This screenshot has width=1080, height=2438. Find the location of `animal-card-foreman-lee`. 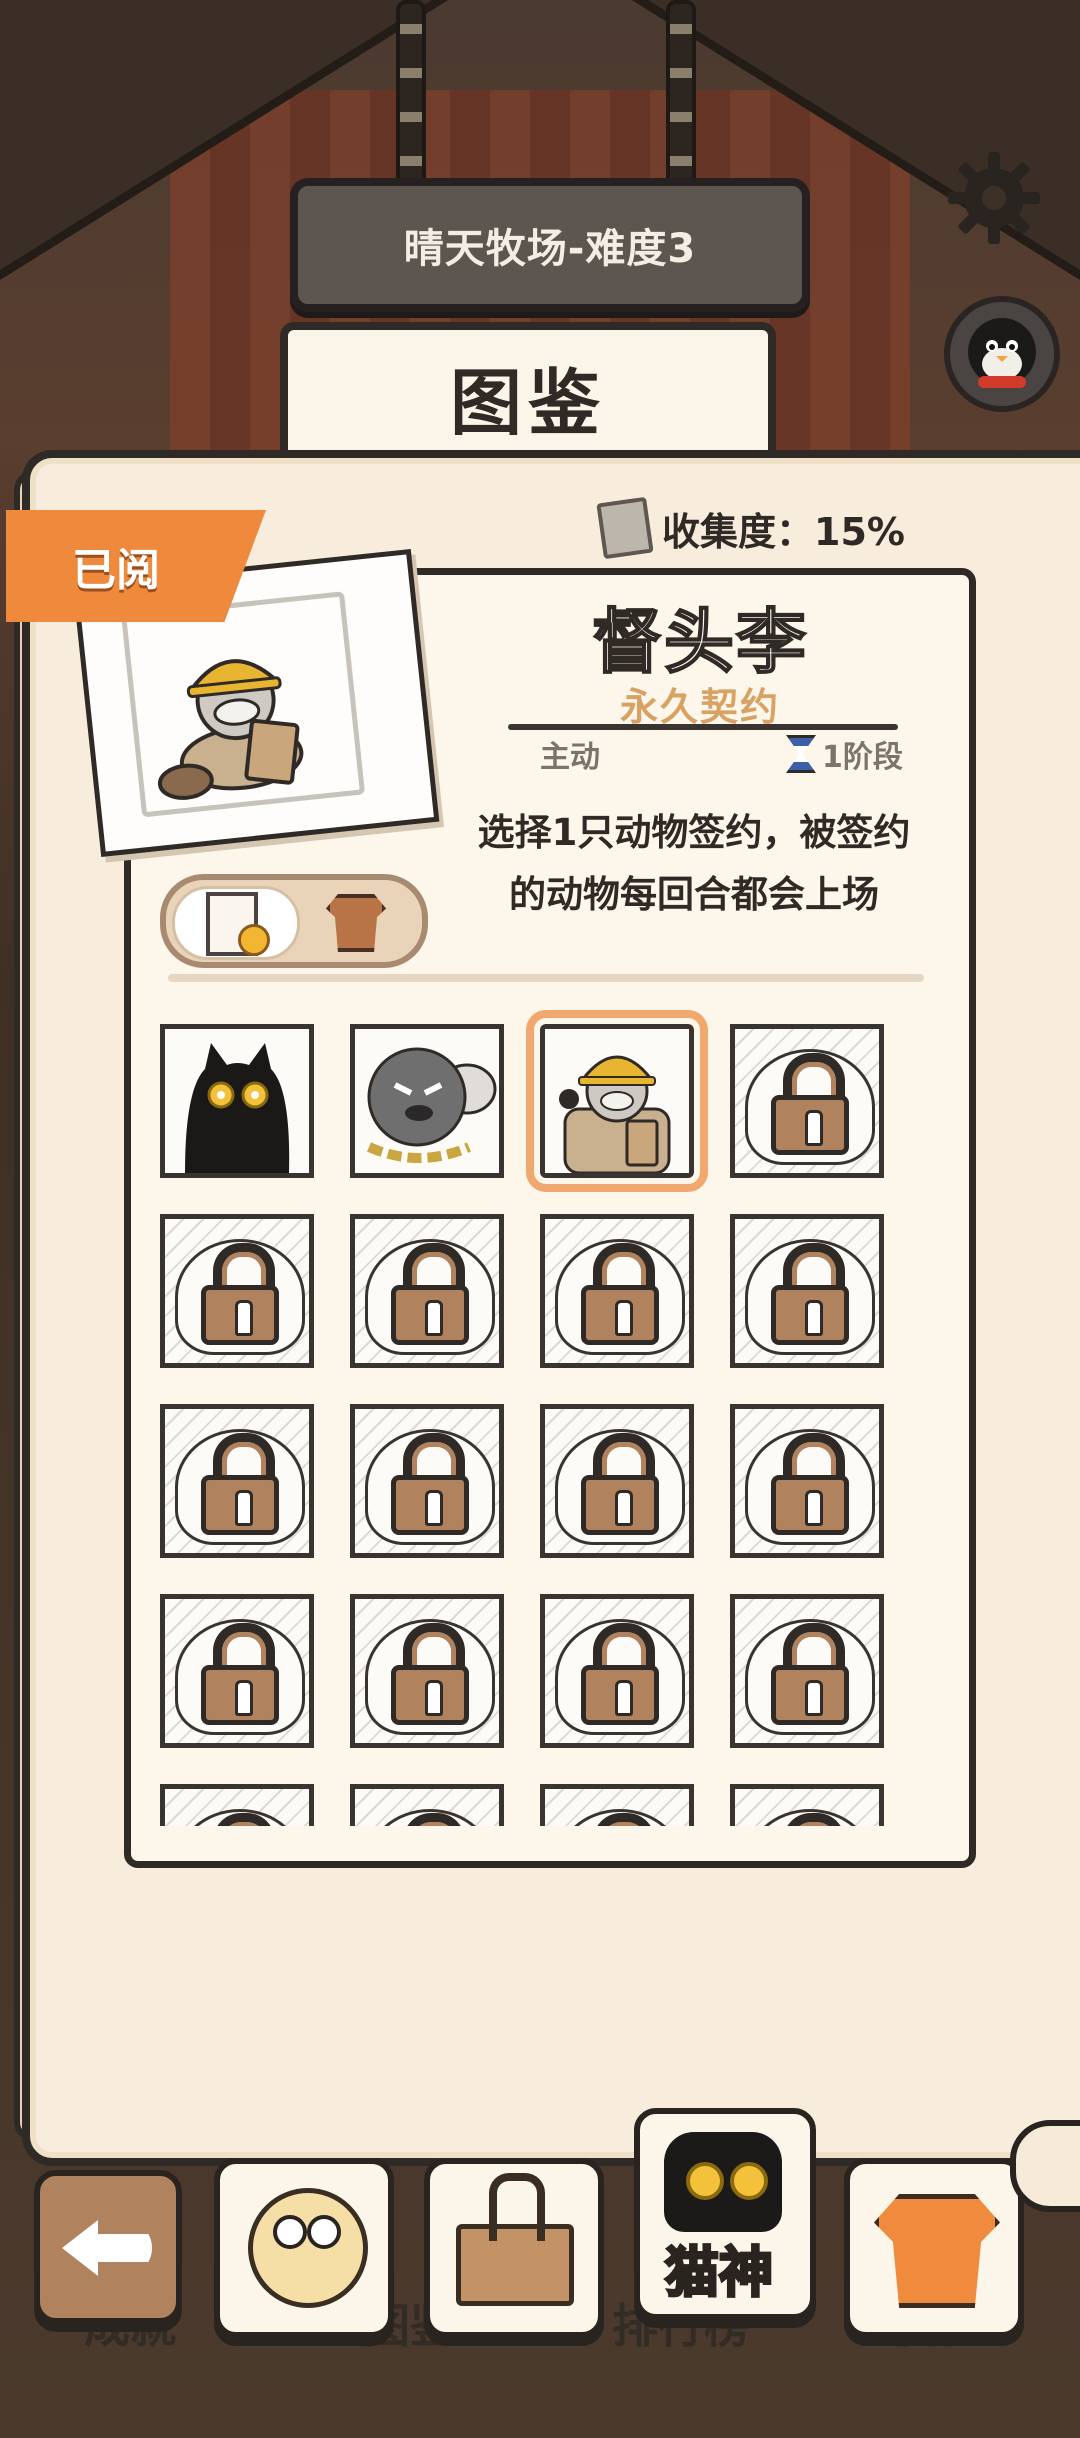

animal-card-foreman-lee is located at coordinates (617, 1101).